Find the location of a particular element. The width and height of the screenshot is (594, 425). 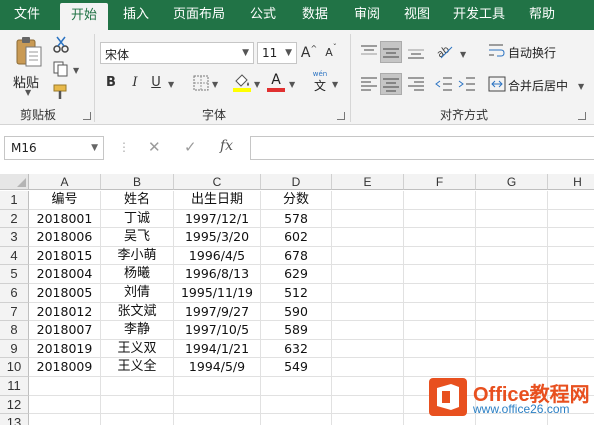

alignment-dialog-launcher is located at coordinates (582, 116).